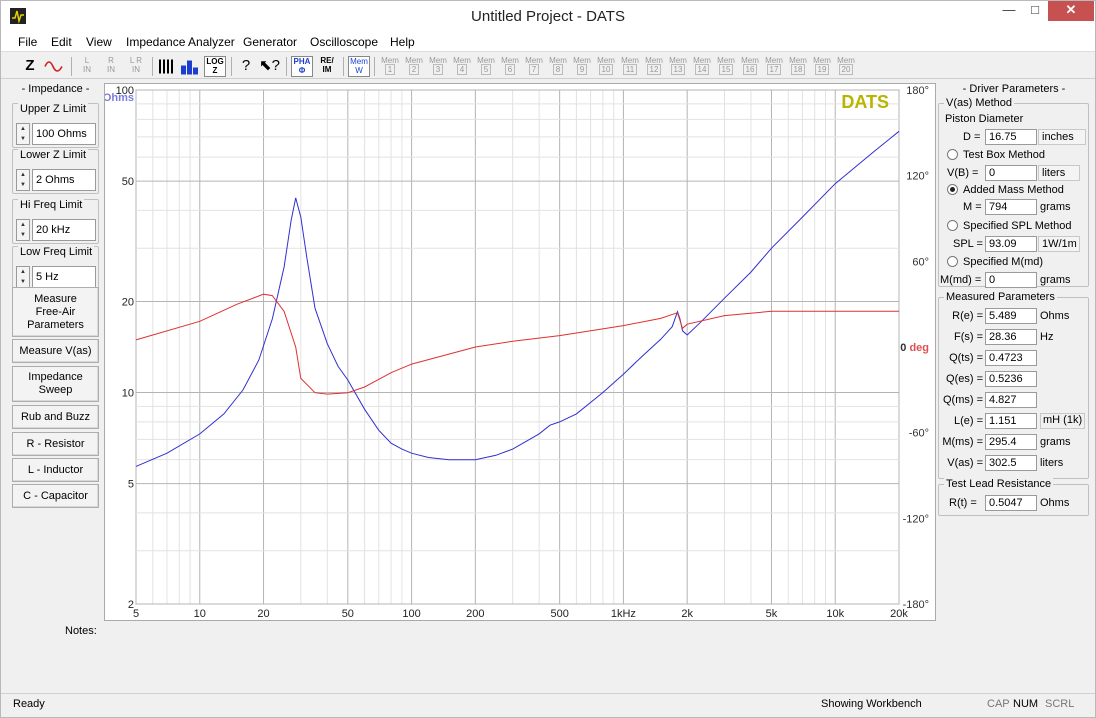  I want to click on hi-freq-spinner: ▲ ▼, so click(23, 230).